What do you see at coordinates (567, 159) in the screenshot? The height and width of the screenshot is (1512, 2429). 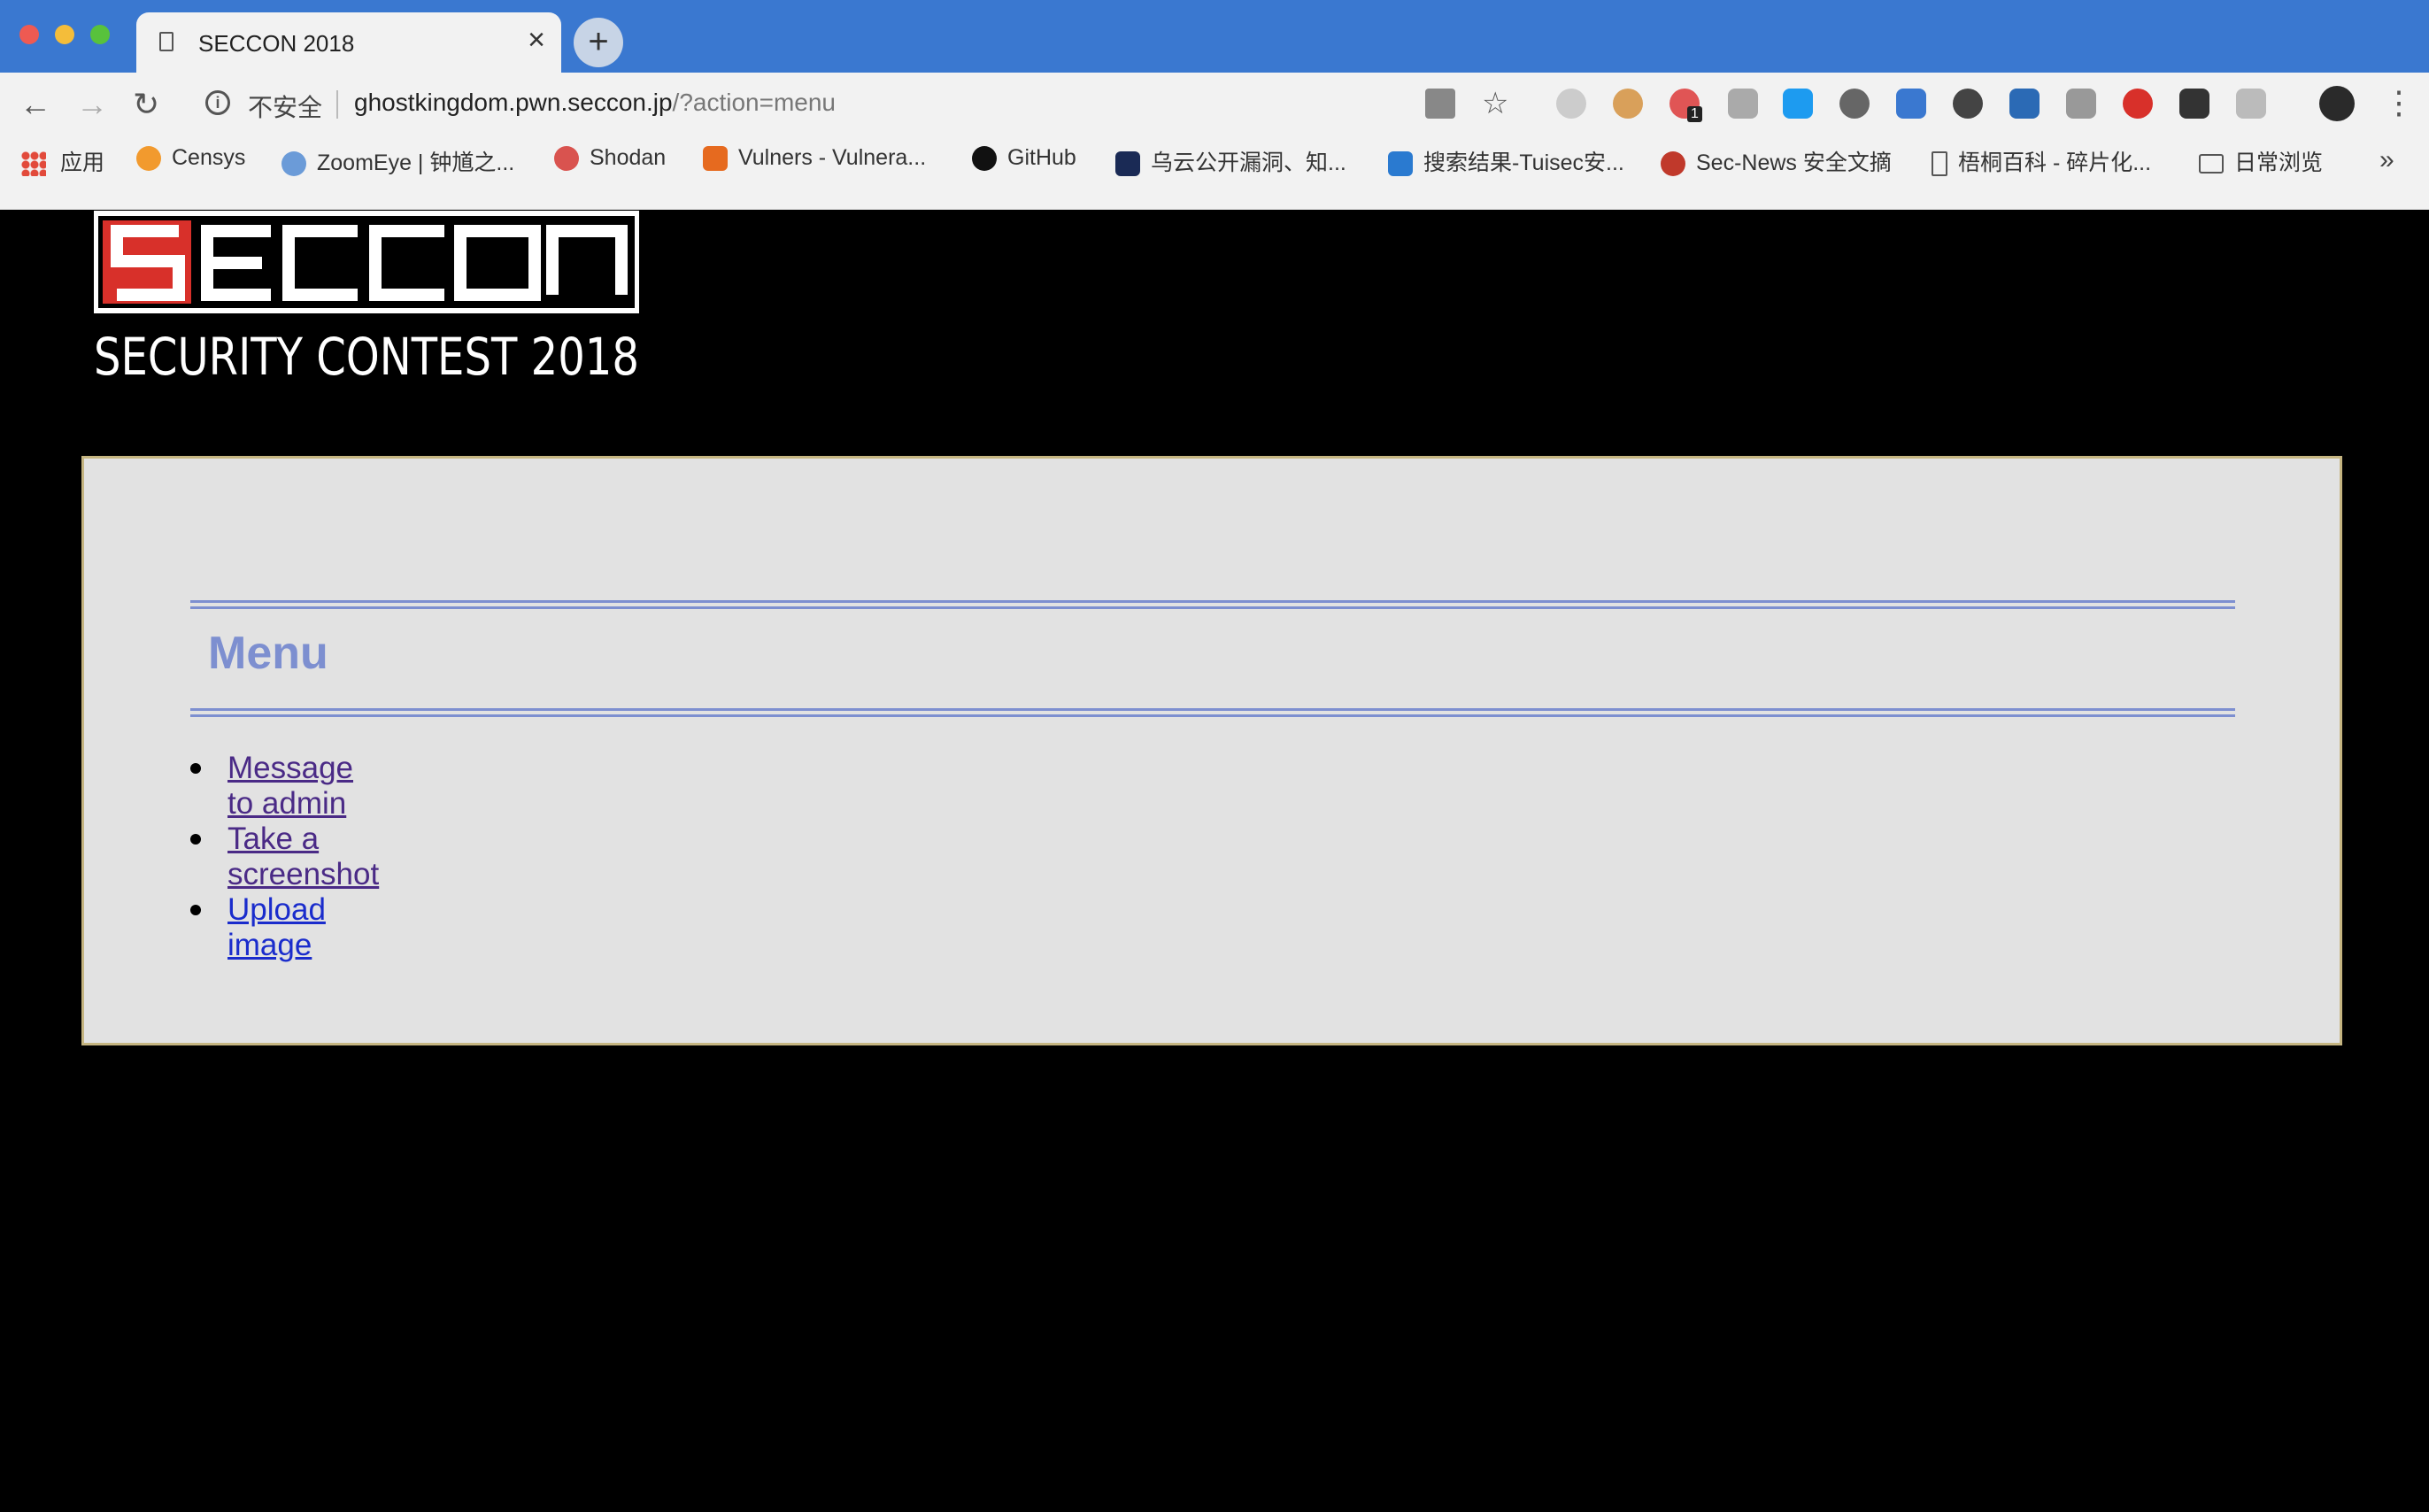 I see `shodan-icon` at bounding box center [567, 159].